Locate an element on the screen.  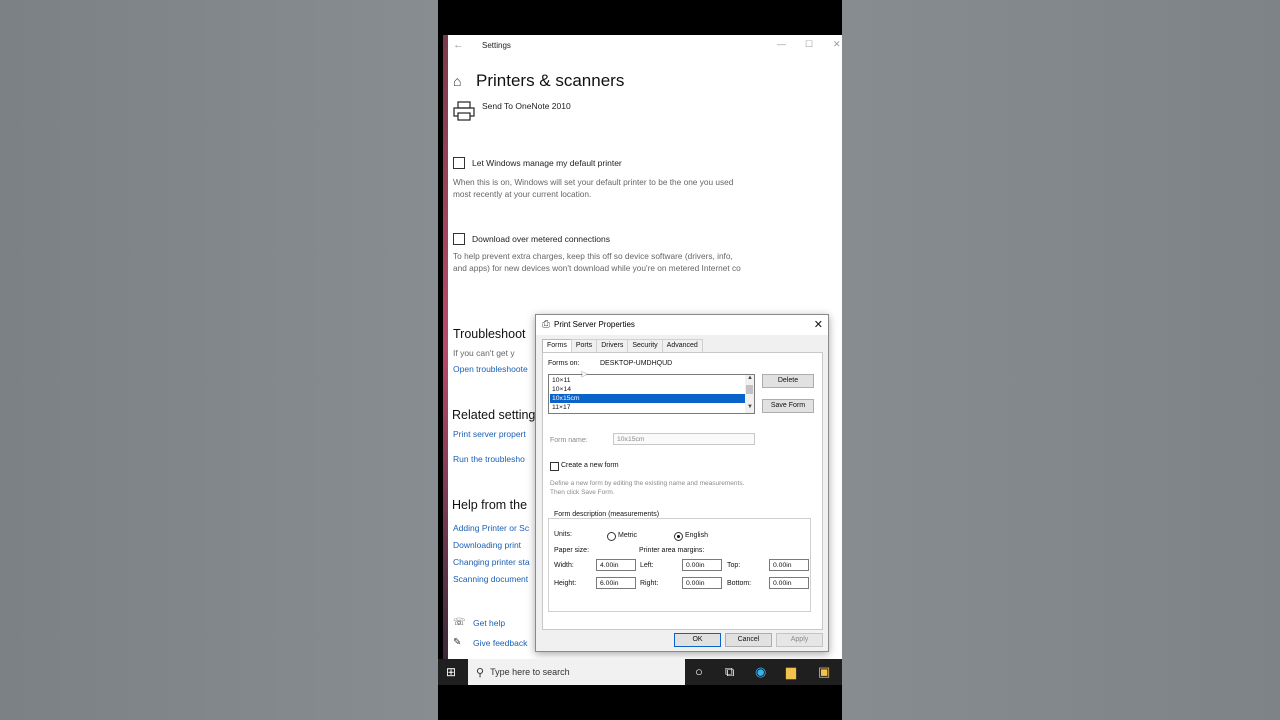
default-printer-label: Let Windows manage my default printer is located at coordinates (547, 163).